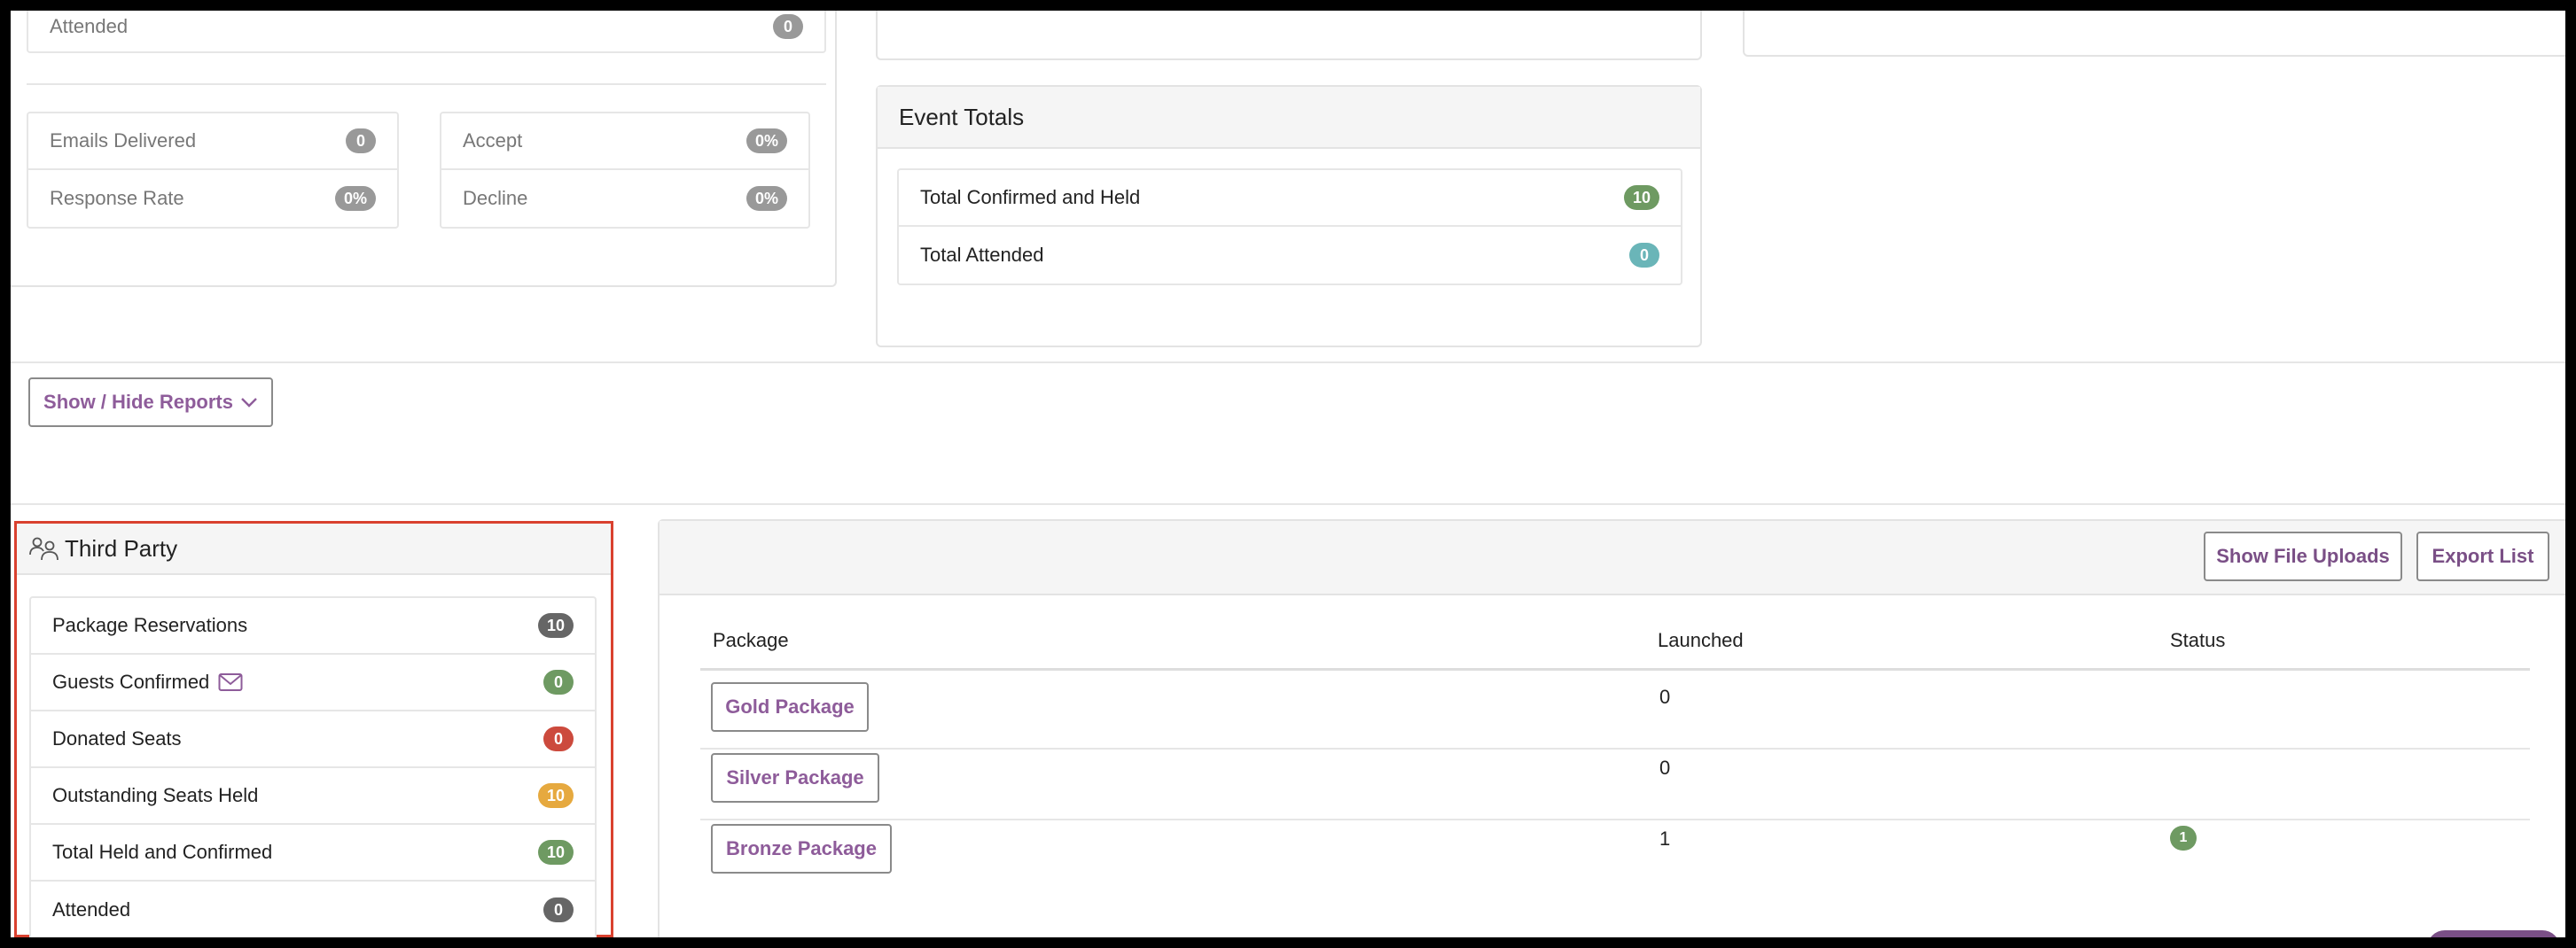 This screenshot has width=2576, height=948. What do you see at coordinates (801, 849) in the screenshot?
I see `bronze-package-button: Bronze Package` at bounding box center [801, 849].